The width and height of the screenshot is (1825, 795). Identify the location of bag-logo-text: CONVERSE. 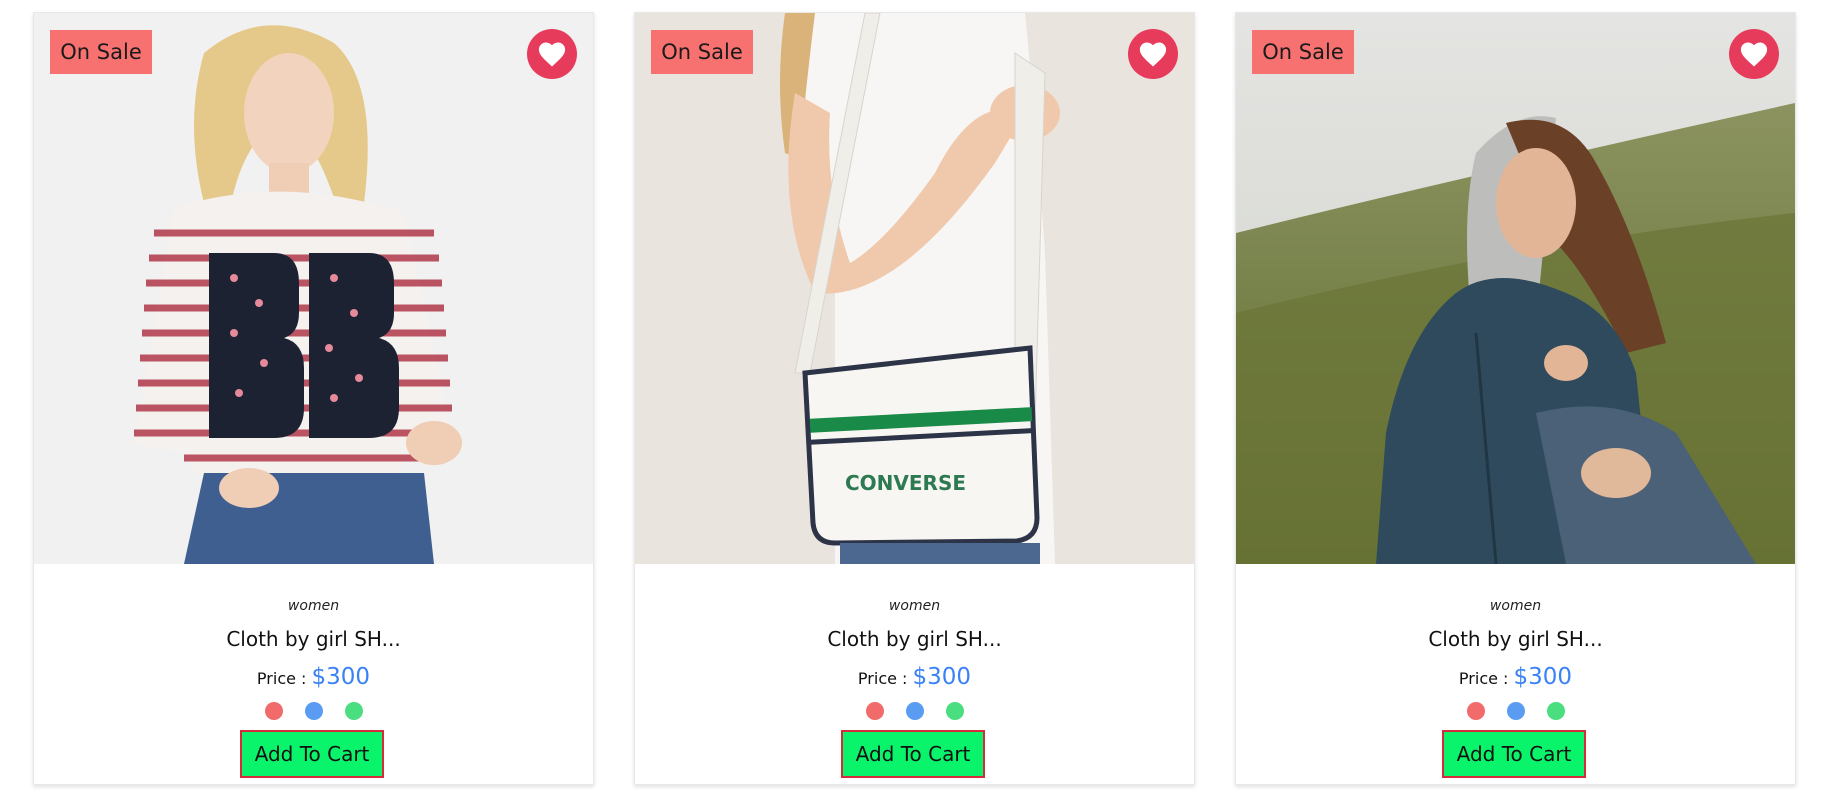
(905, 483).